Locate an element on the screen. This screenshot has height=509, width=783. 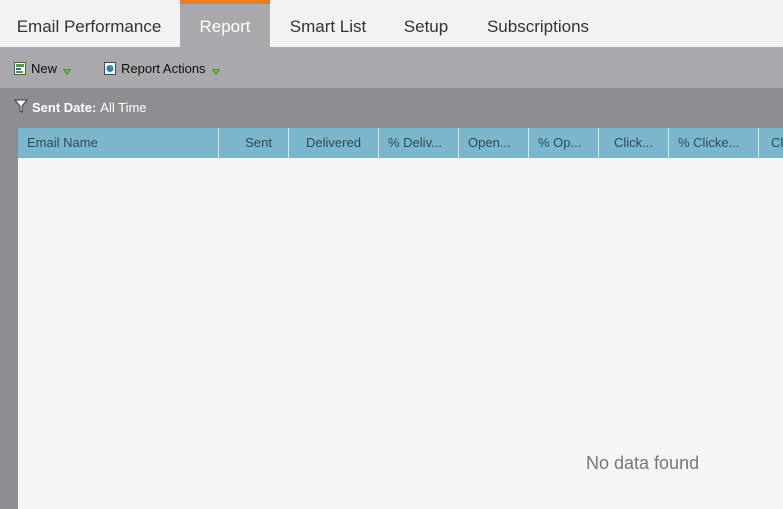
report-actions-label: Report Actions is located at coordinates (163, 68).